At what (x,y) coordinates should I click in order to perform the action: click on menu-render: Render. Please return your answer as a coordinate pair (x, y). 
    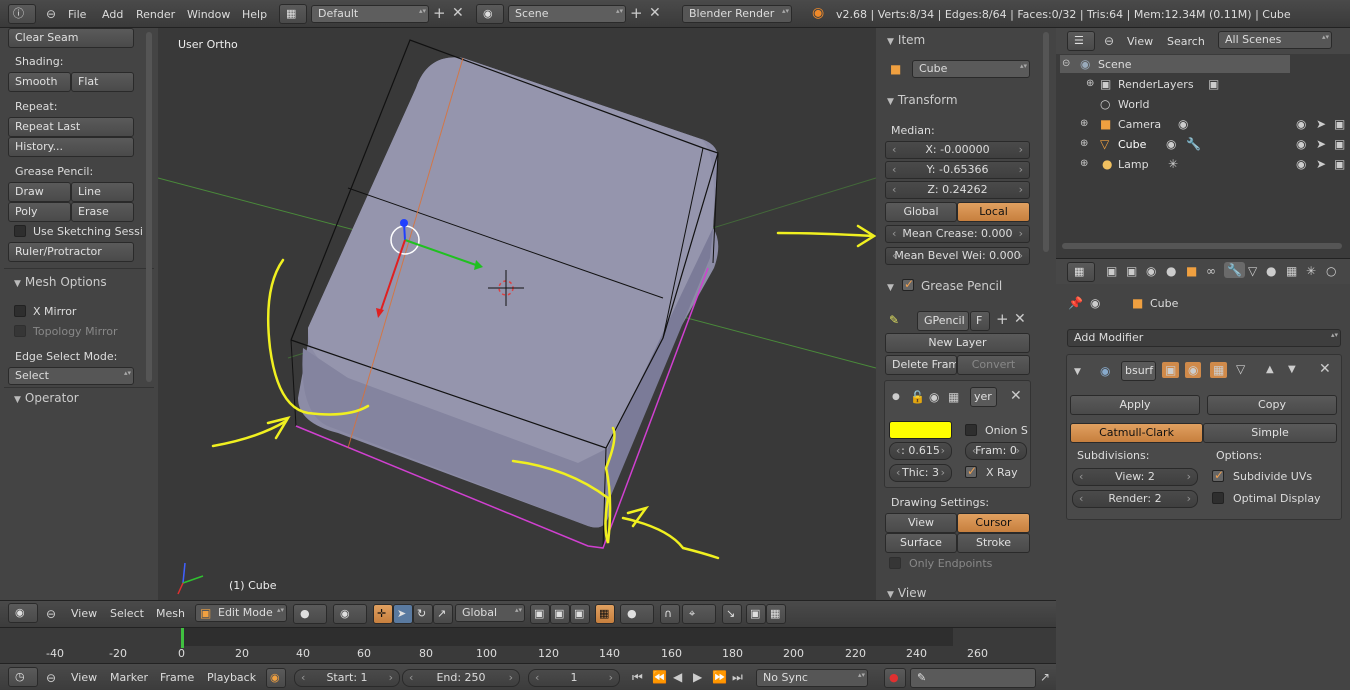
    Looking at the image, I should click on (155, 14).